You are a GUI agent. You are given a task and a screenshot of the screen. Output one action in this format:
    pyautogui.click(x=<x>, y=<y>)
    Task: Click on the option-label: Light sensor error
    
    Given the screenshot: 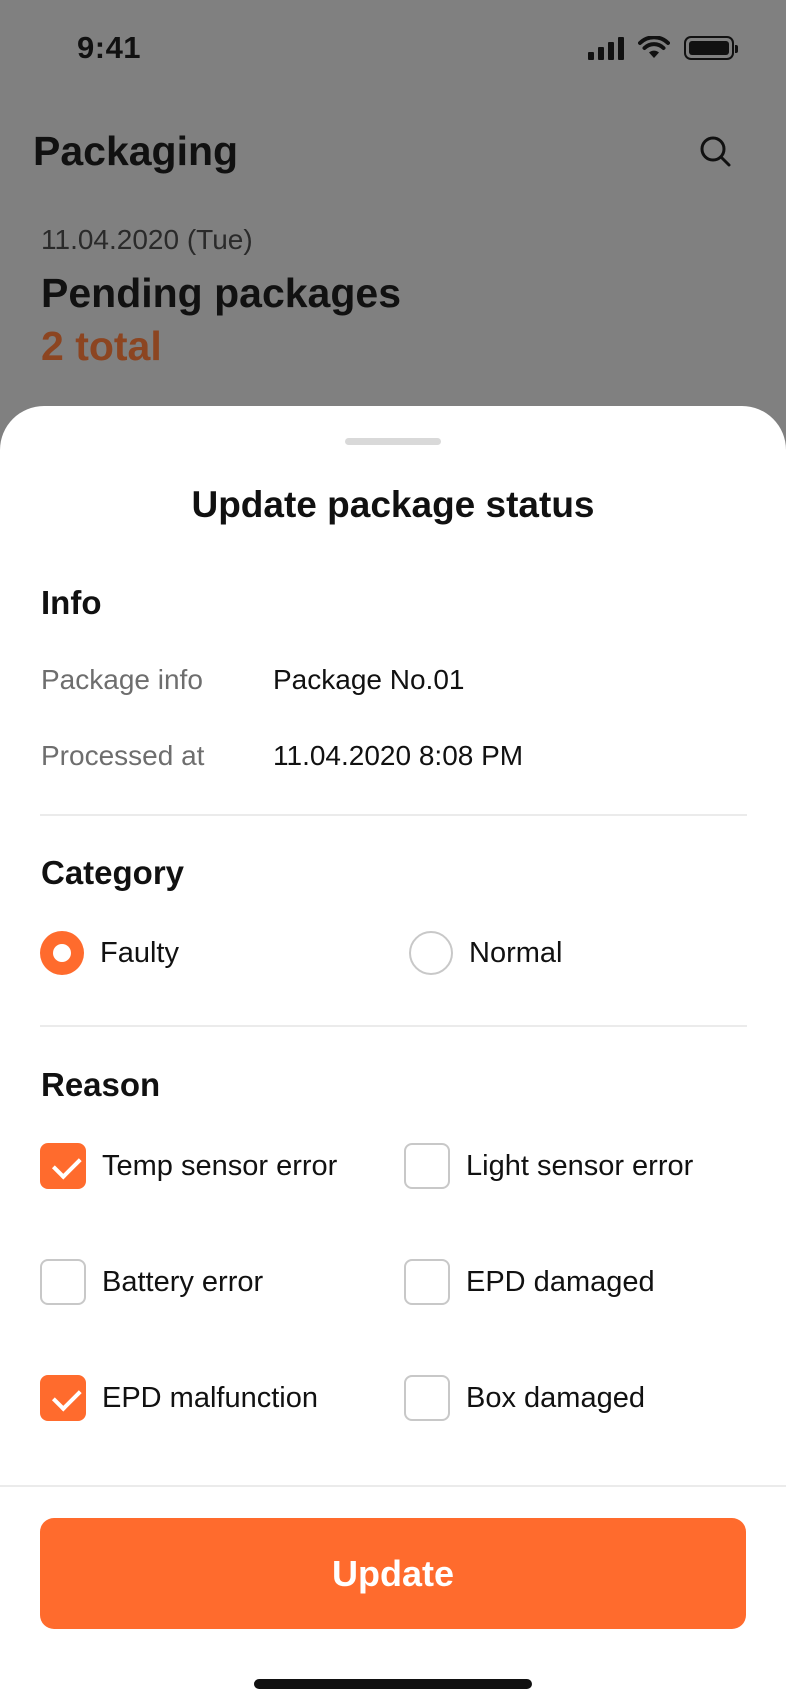 What is the action you would take?
    pyautogui.click(x=580, y=1165)
    